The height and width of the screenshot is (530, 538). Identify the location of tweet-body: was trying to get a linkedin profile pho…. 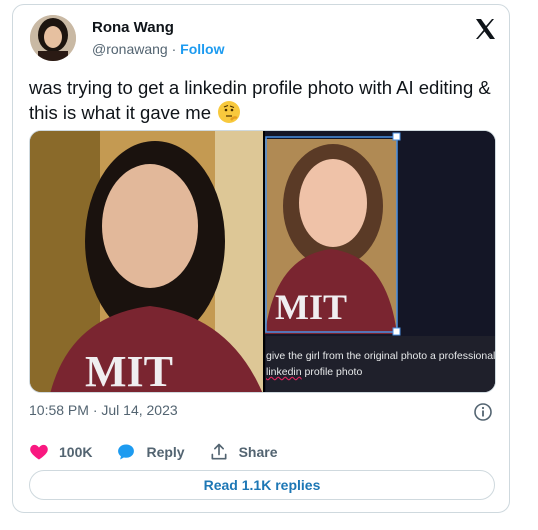
(260, 100).